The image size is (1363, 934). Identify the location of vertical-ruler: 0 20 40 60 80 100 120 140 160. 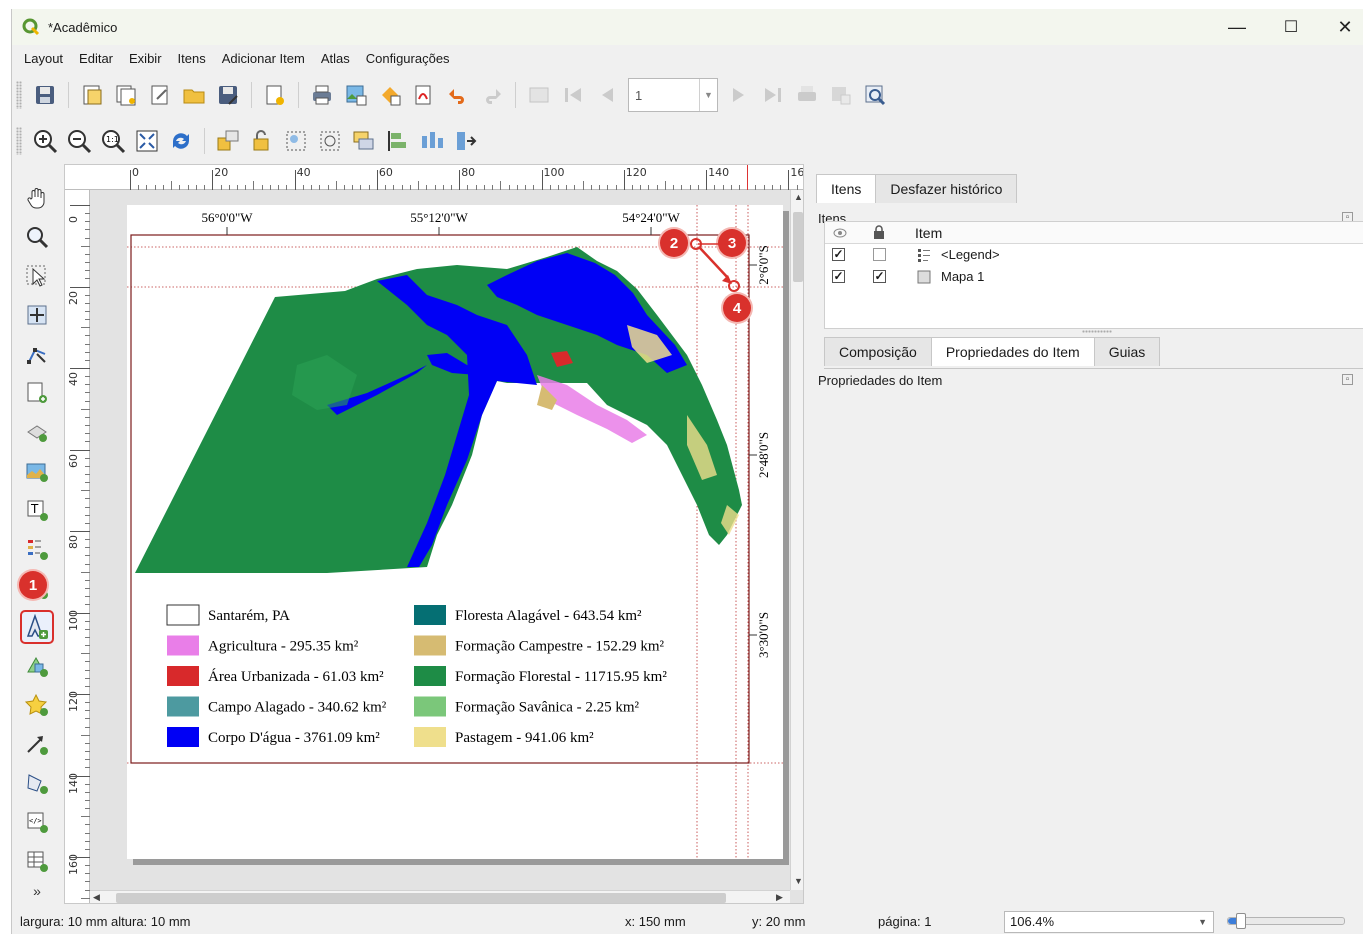
(77, 546).